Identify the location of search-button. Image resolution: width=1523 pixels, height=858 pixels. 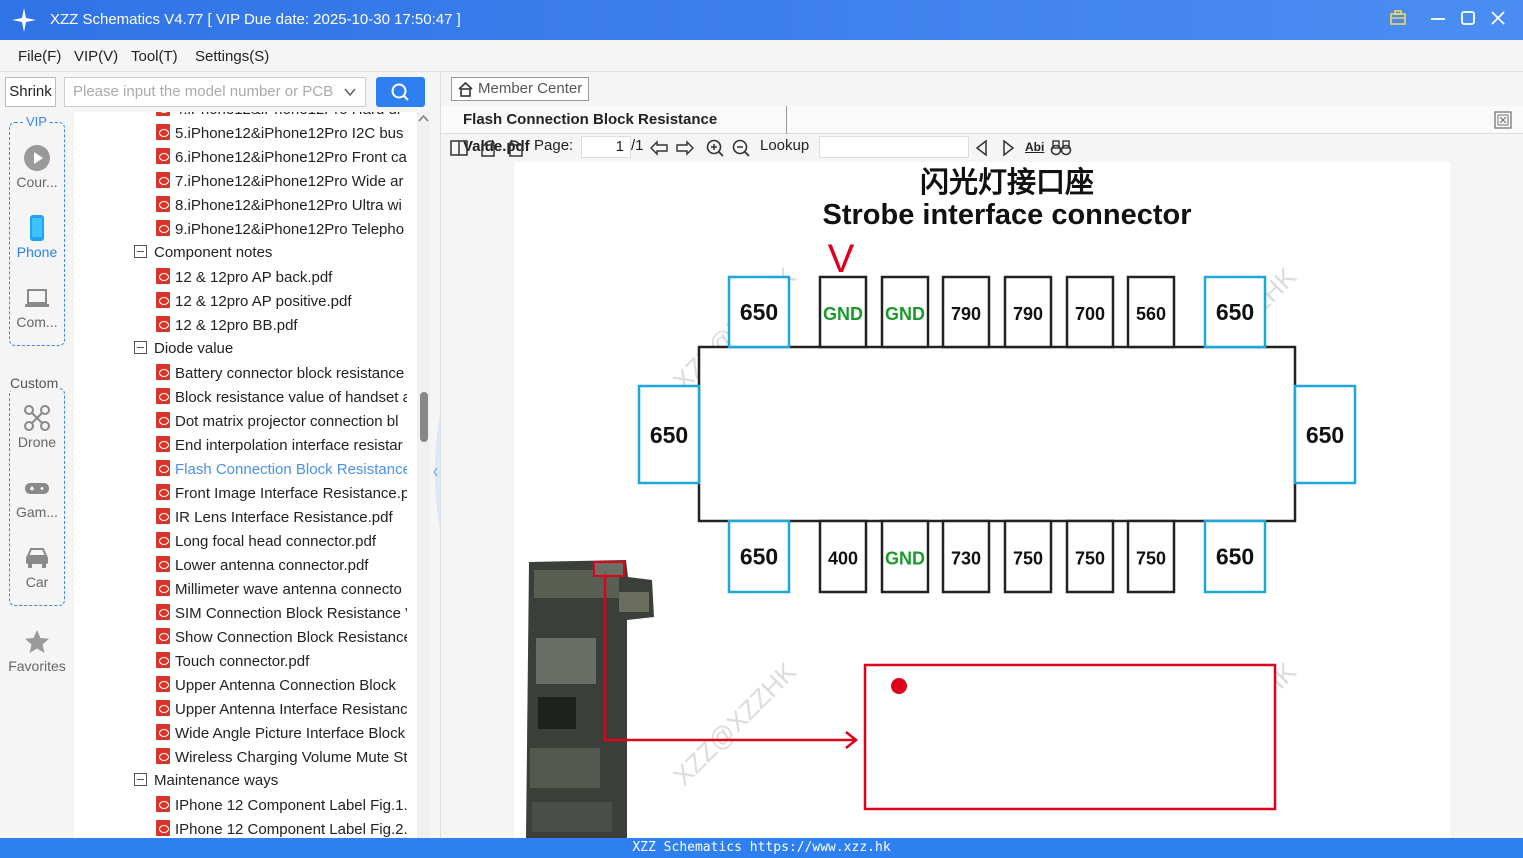
(400, 92).